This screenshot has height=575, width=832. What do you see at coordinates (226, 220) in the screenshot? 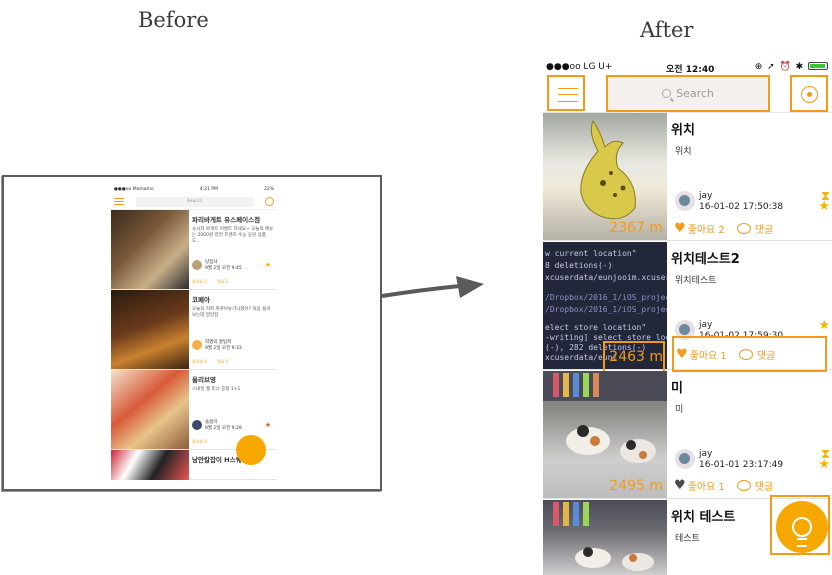
I see `before-item-title: 파리바게트 유스페이스점` at bounding box center [226, 220].